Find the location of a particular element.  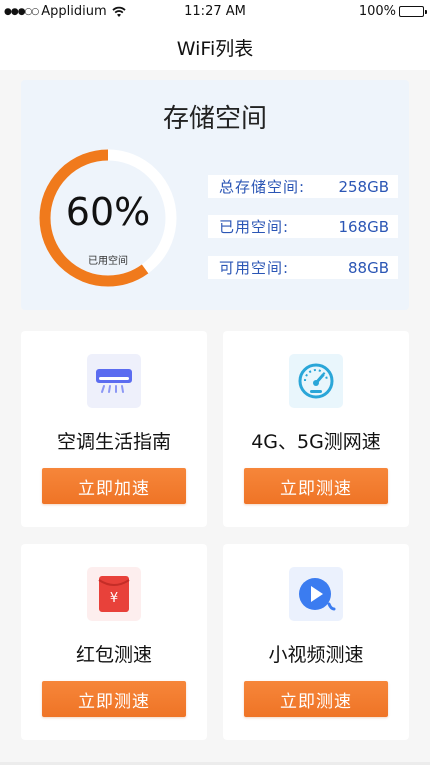

status-right: 100% is located at coordinates (392, 11).